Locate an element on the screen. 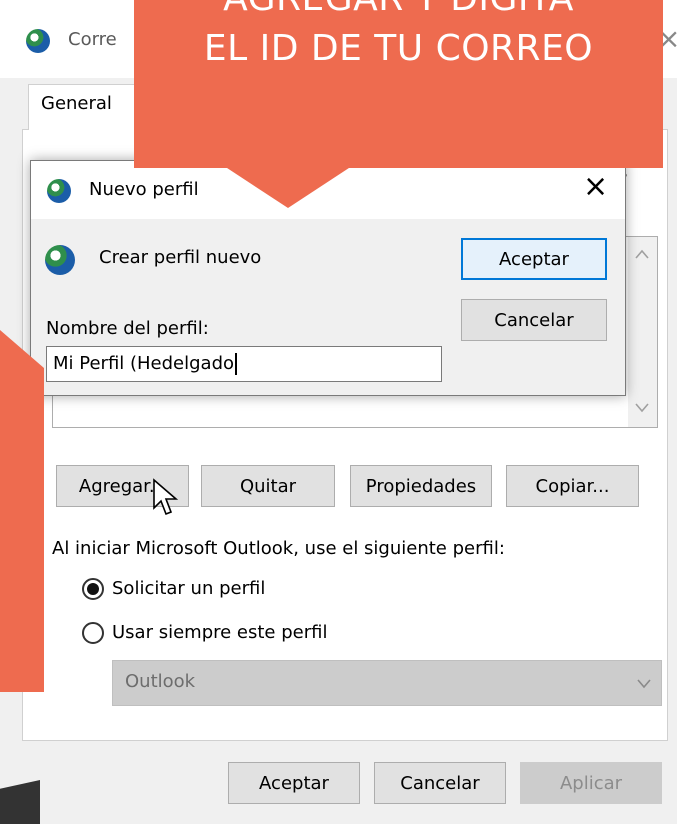 The width and height of the screenshot is (677, 824). profiles-scrollbar is located at coordinates (642, 332).